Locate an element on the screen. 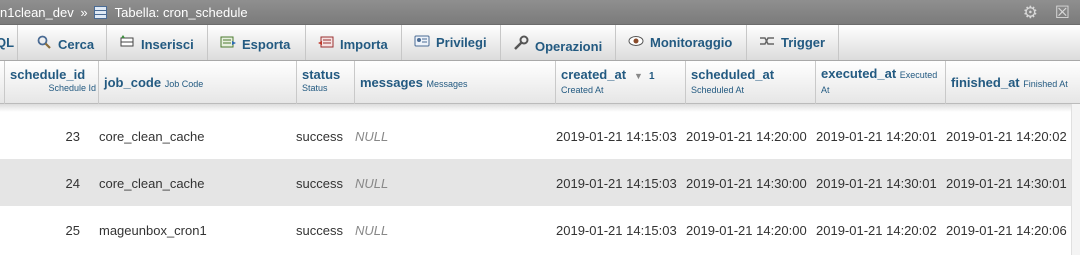  cell-finished-at: 2019-01-21 14:30:01 is located at coordinates (1006, 183).